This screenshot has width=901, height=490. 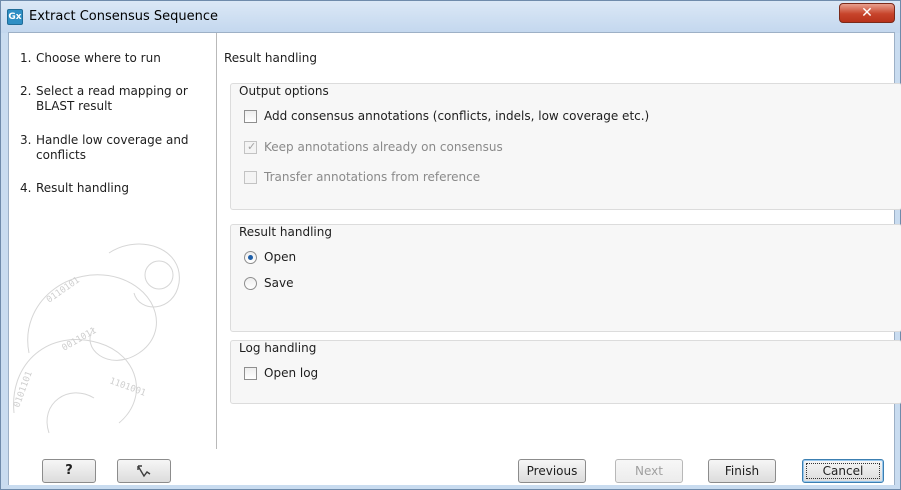 I want to click on window-title: Extract Consensus Sequence, so click(x=124, y=16).